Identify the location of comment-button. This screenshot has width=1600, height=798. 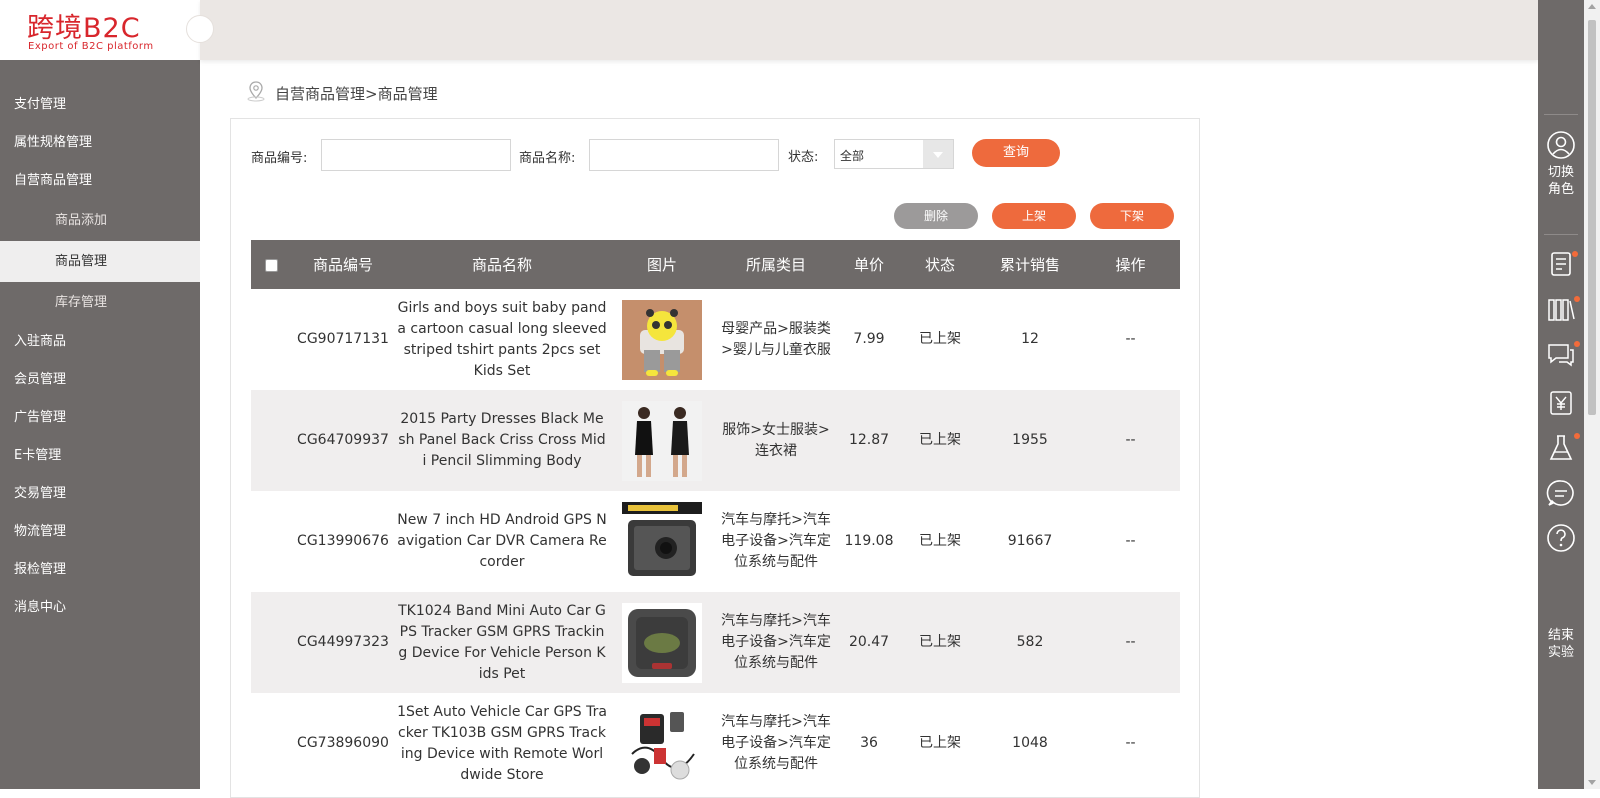
(1561, 493).